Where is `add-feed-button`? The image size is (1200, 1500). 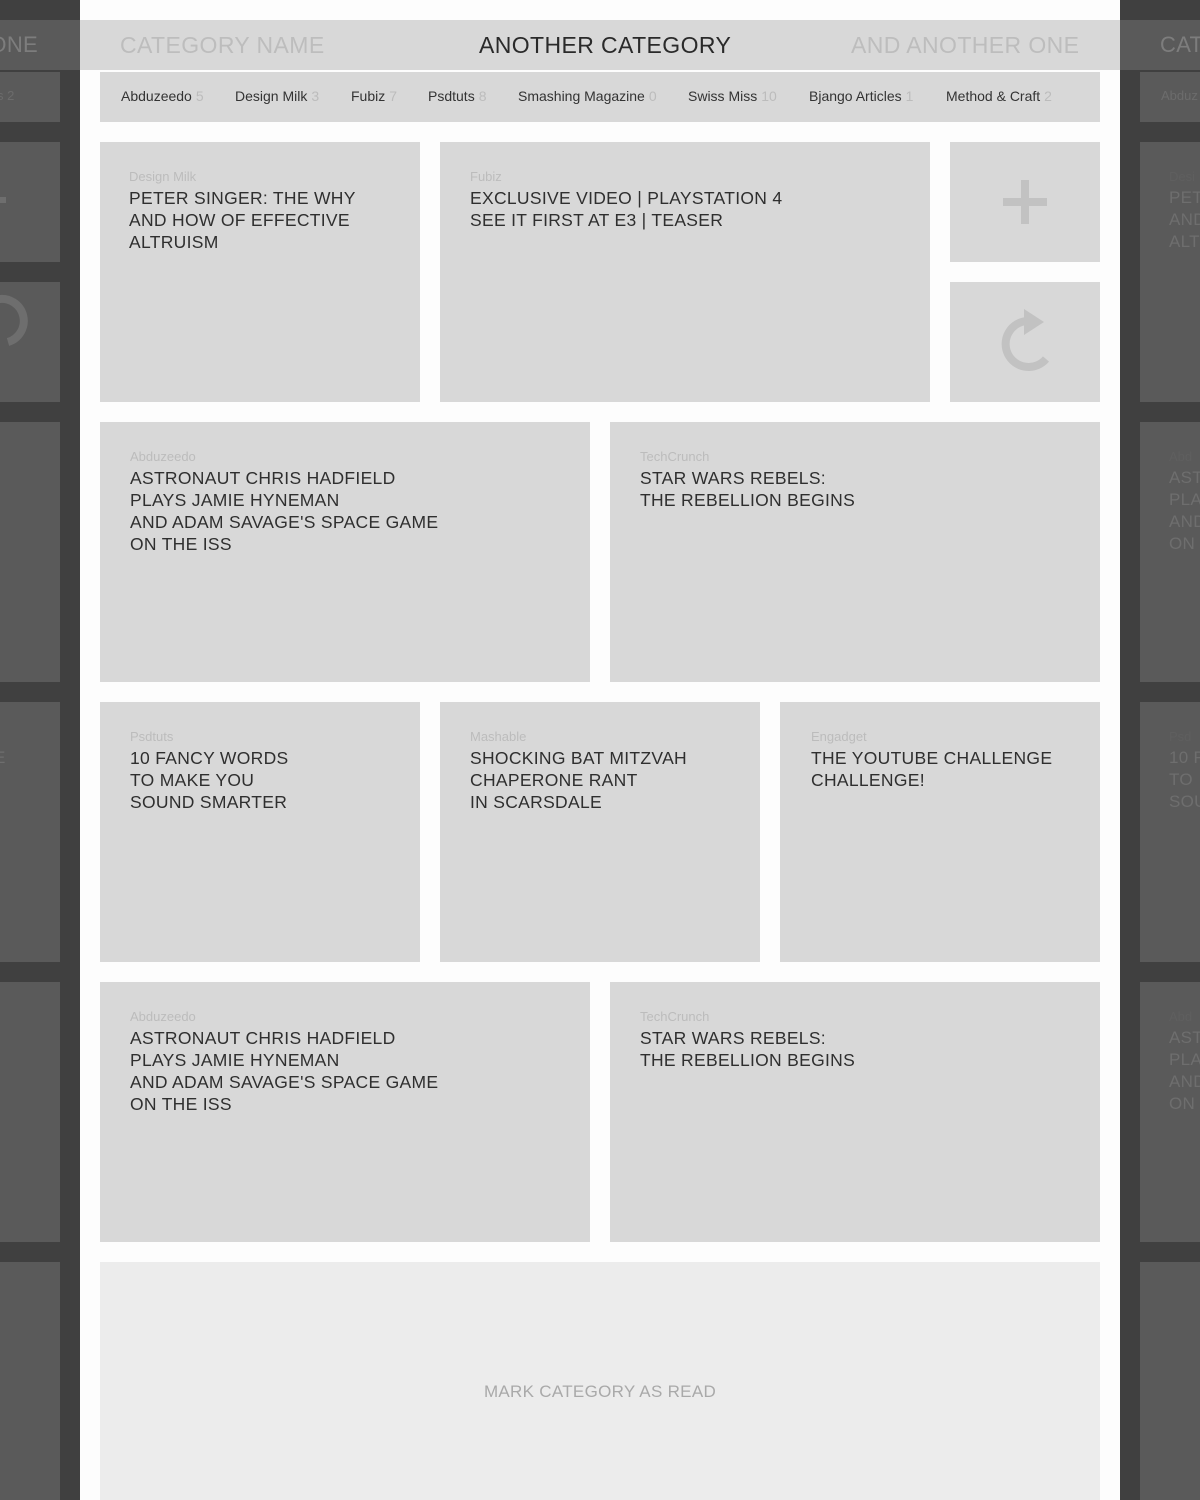
add-feed-button is located at coordinates (1025, 202).